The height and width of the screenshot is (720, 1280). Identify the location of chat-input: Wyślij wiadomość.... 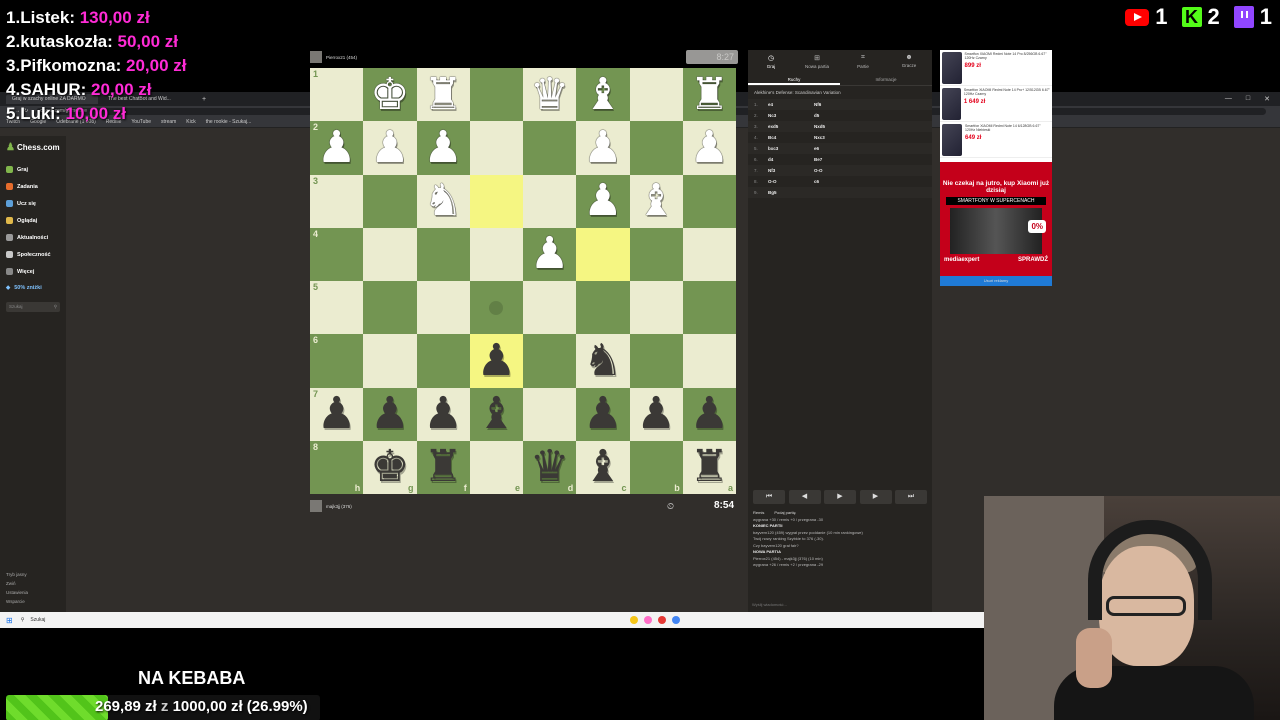
(840, 605).